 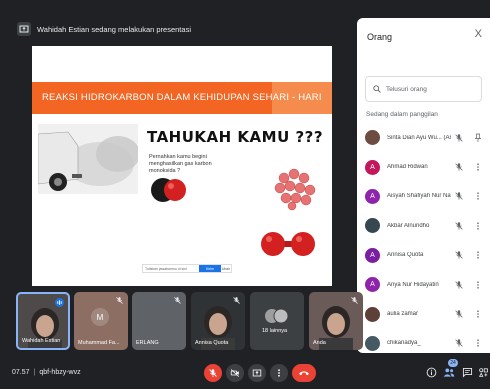 I want to click on meeting-info: 07.57 | qbf-hbzy-wvz, so click(x=46, y=372).